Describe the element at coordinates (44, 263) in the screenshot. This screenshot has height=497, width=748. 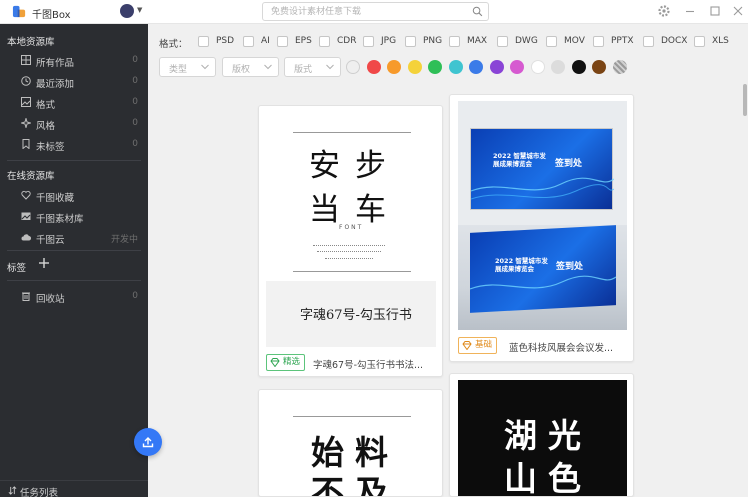
I see `add-tag-icon` at that location.